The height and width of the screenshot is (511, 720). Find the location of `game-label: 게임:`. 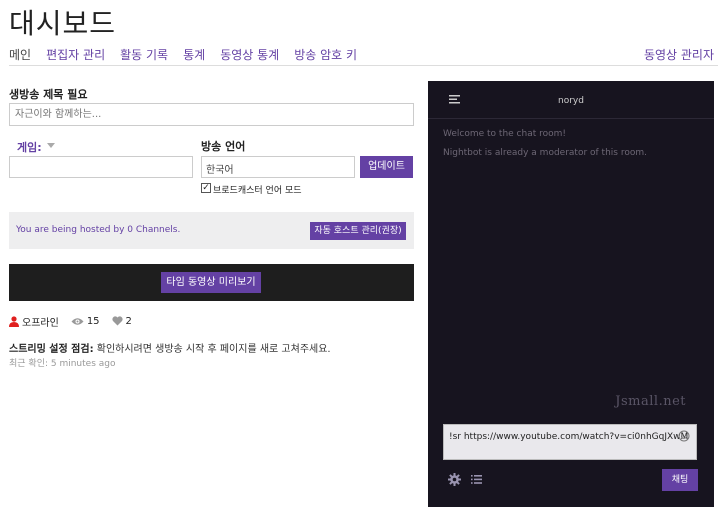

game-label: 게임: is located at coordinates (29, 147).